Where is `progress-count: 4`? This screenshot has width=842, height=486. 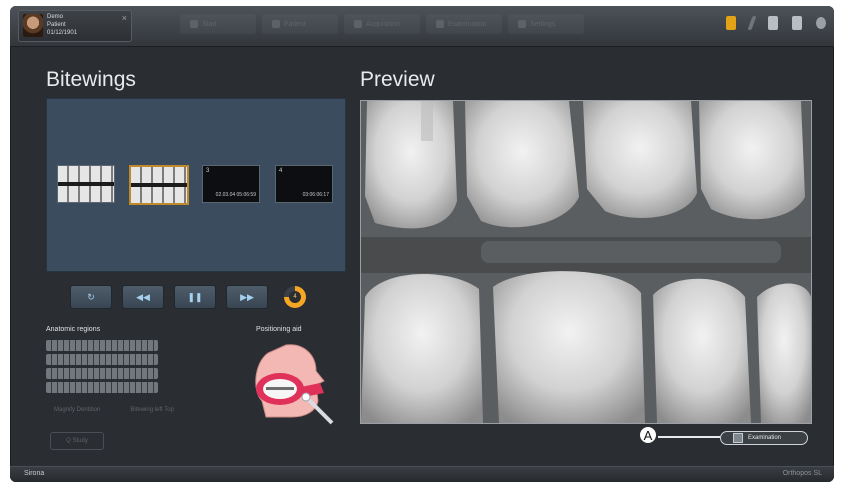 progress-count: 4 is located at coordinates (295, 297).